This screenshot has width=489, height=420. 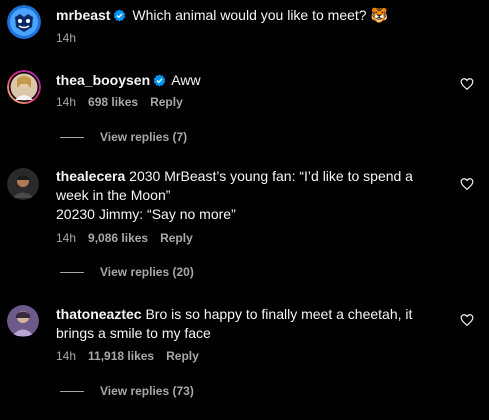 What do you see at coordinates (103, 80) in the screenshot?
I see `comment-username: thea_booysen` at bounding box center [103, 80].